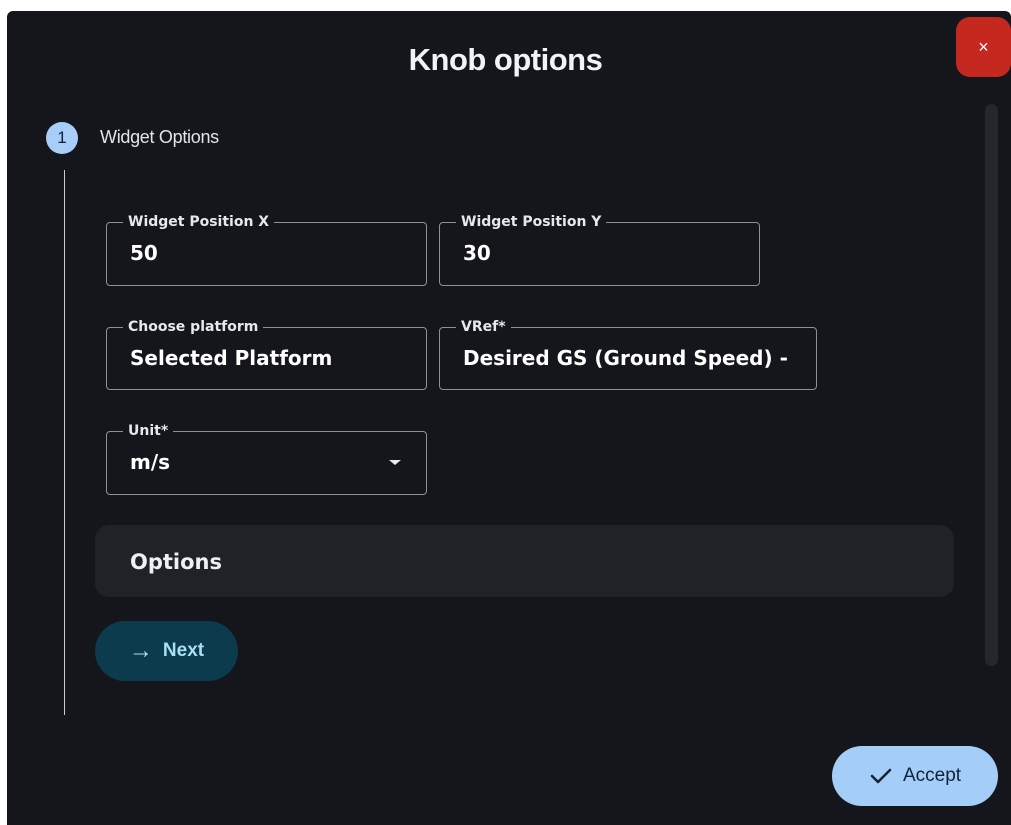 The height and width of the screenshot is (825, 1011). I want to click on close-button: ×, so click(983, 47).